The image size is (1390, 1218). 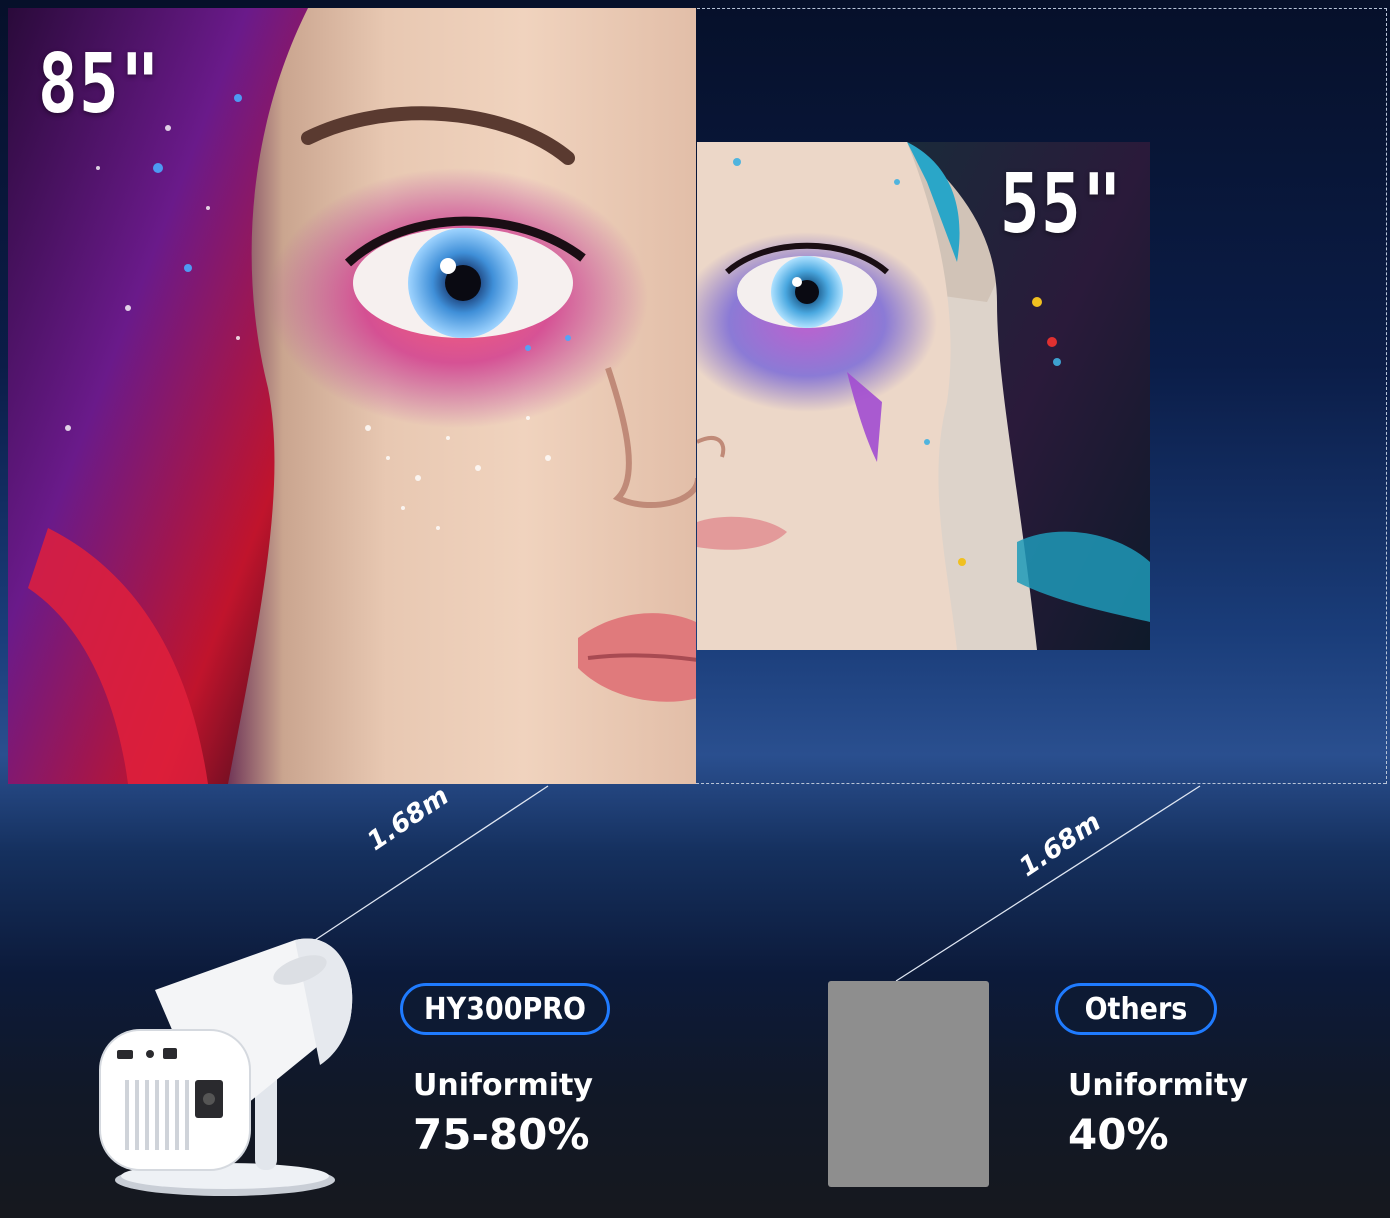 I want to click on distance-label-left: 1.68m, so click(x=408, y=818).